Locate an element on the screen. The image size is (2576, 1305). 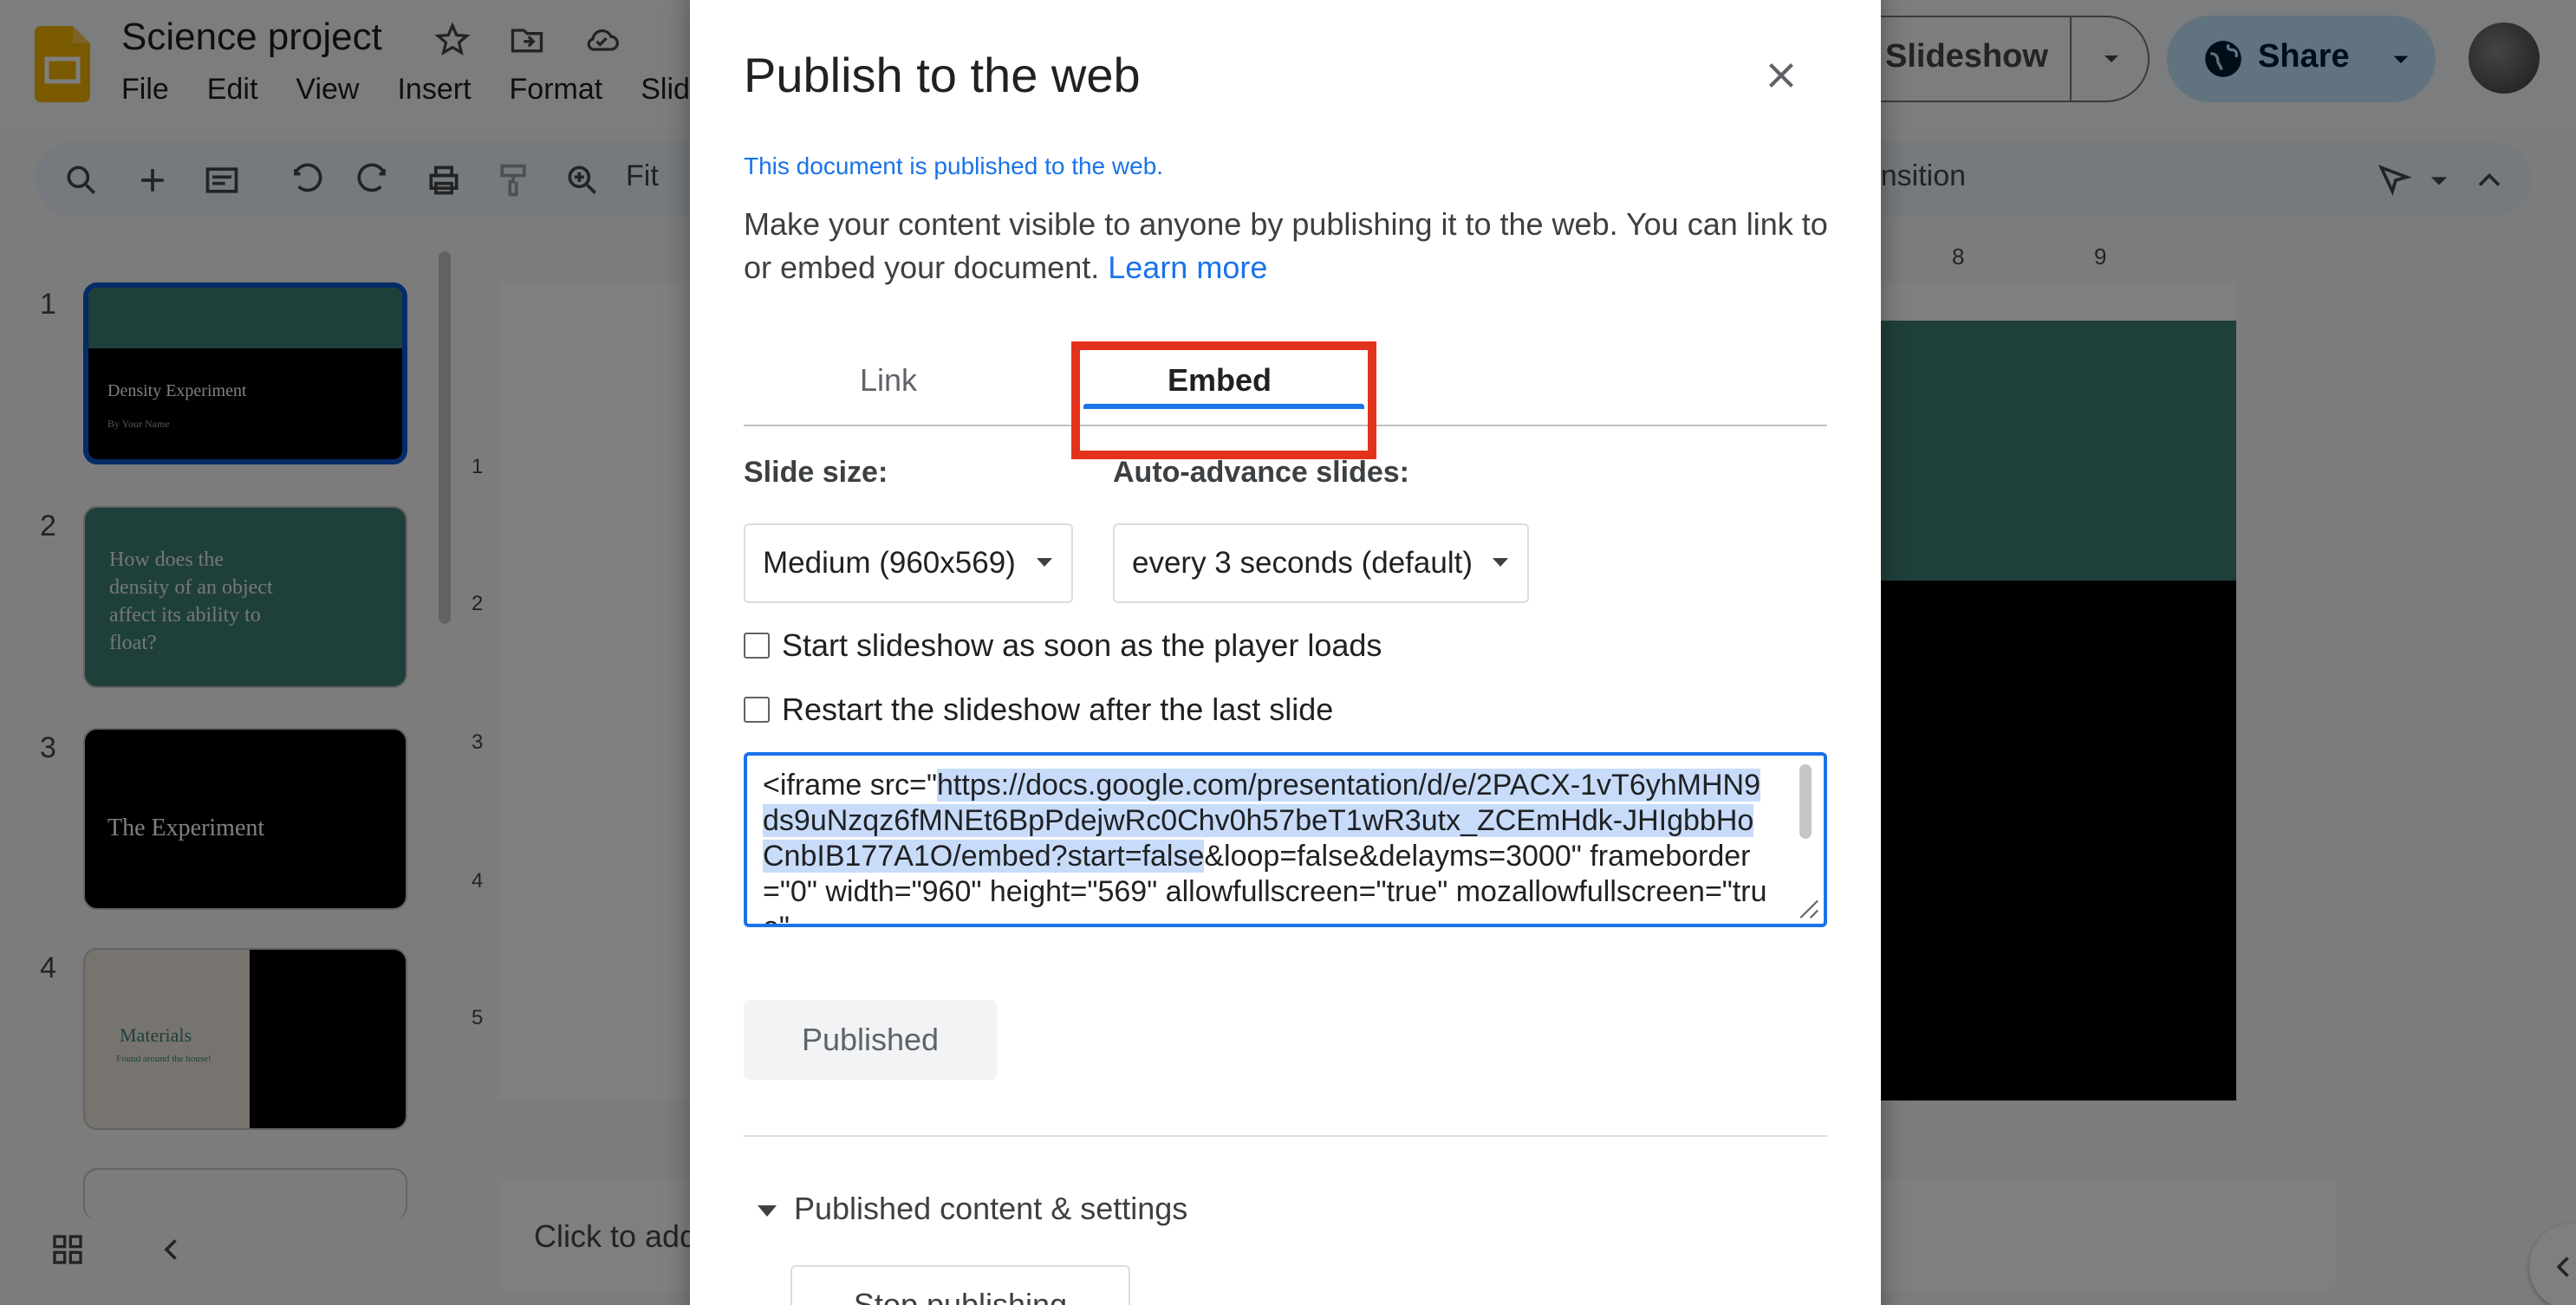
slide-size-label: Slide size: is located at coordinates (816, 472).